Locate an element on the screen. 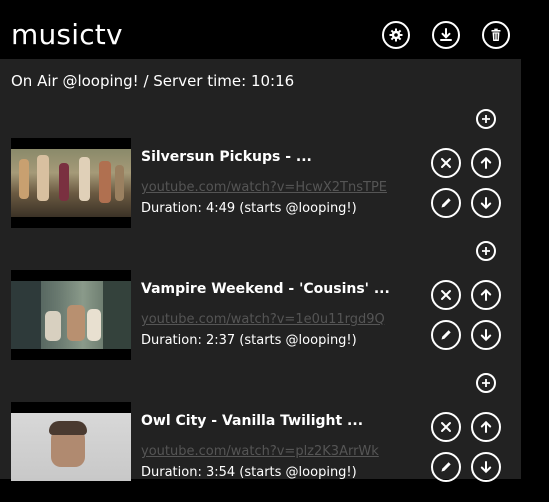 The width and height of the screenshot is (549, 502). settings-button is located at coordinates (396, 35).